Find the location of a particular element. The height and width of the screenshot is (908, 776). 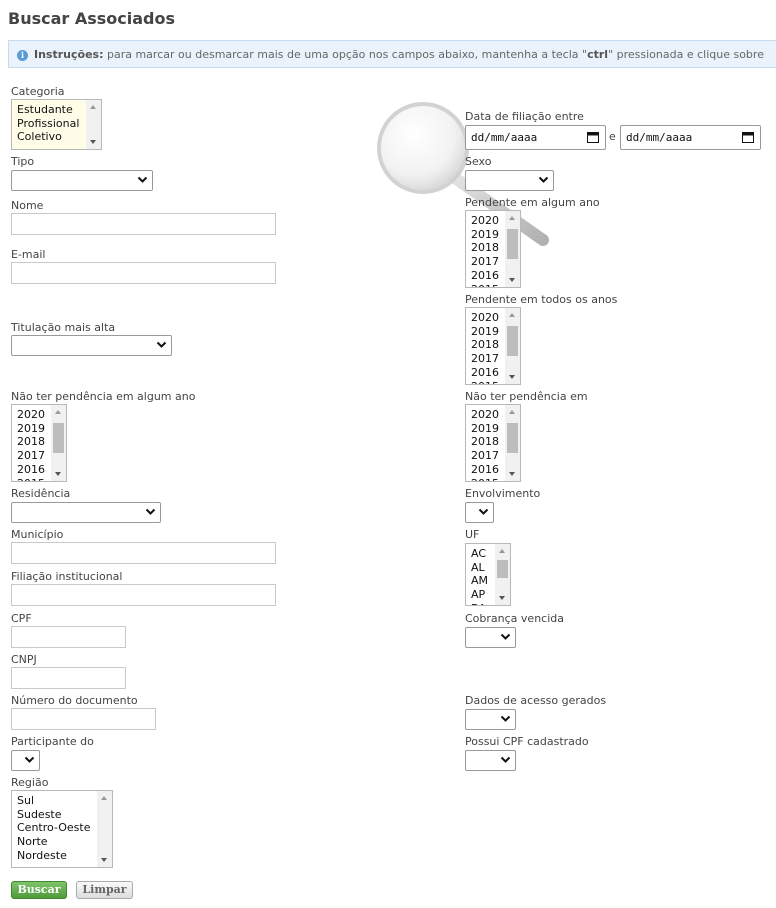

residencia-select is located at coordinates (86, 512).